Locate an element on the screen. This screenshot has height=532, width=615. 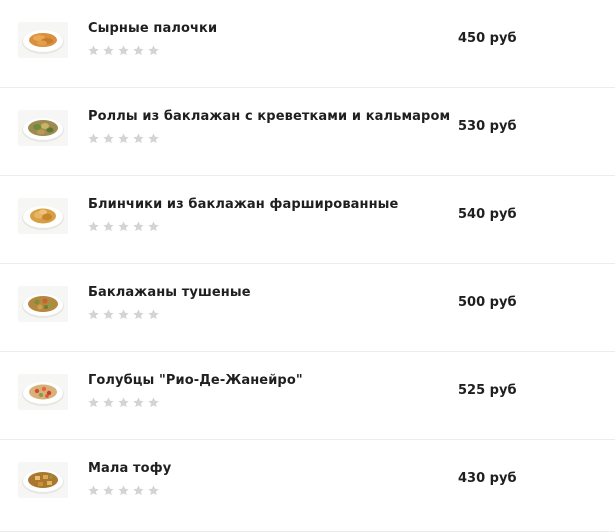
cabbage-rolls-dish-photo is located at coordinates (43, 392).